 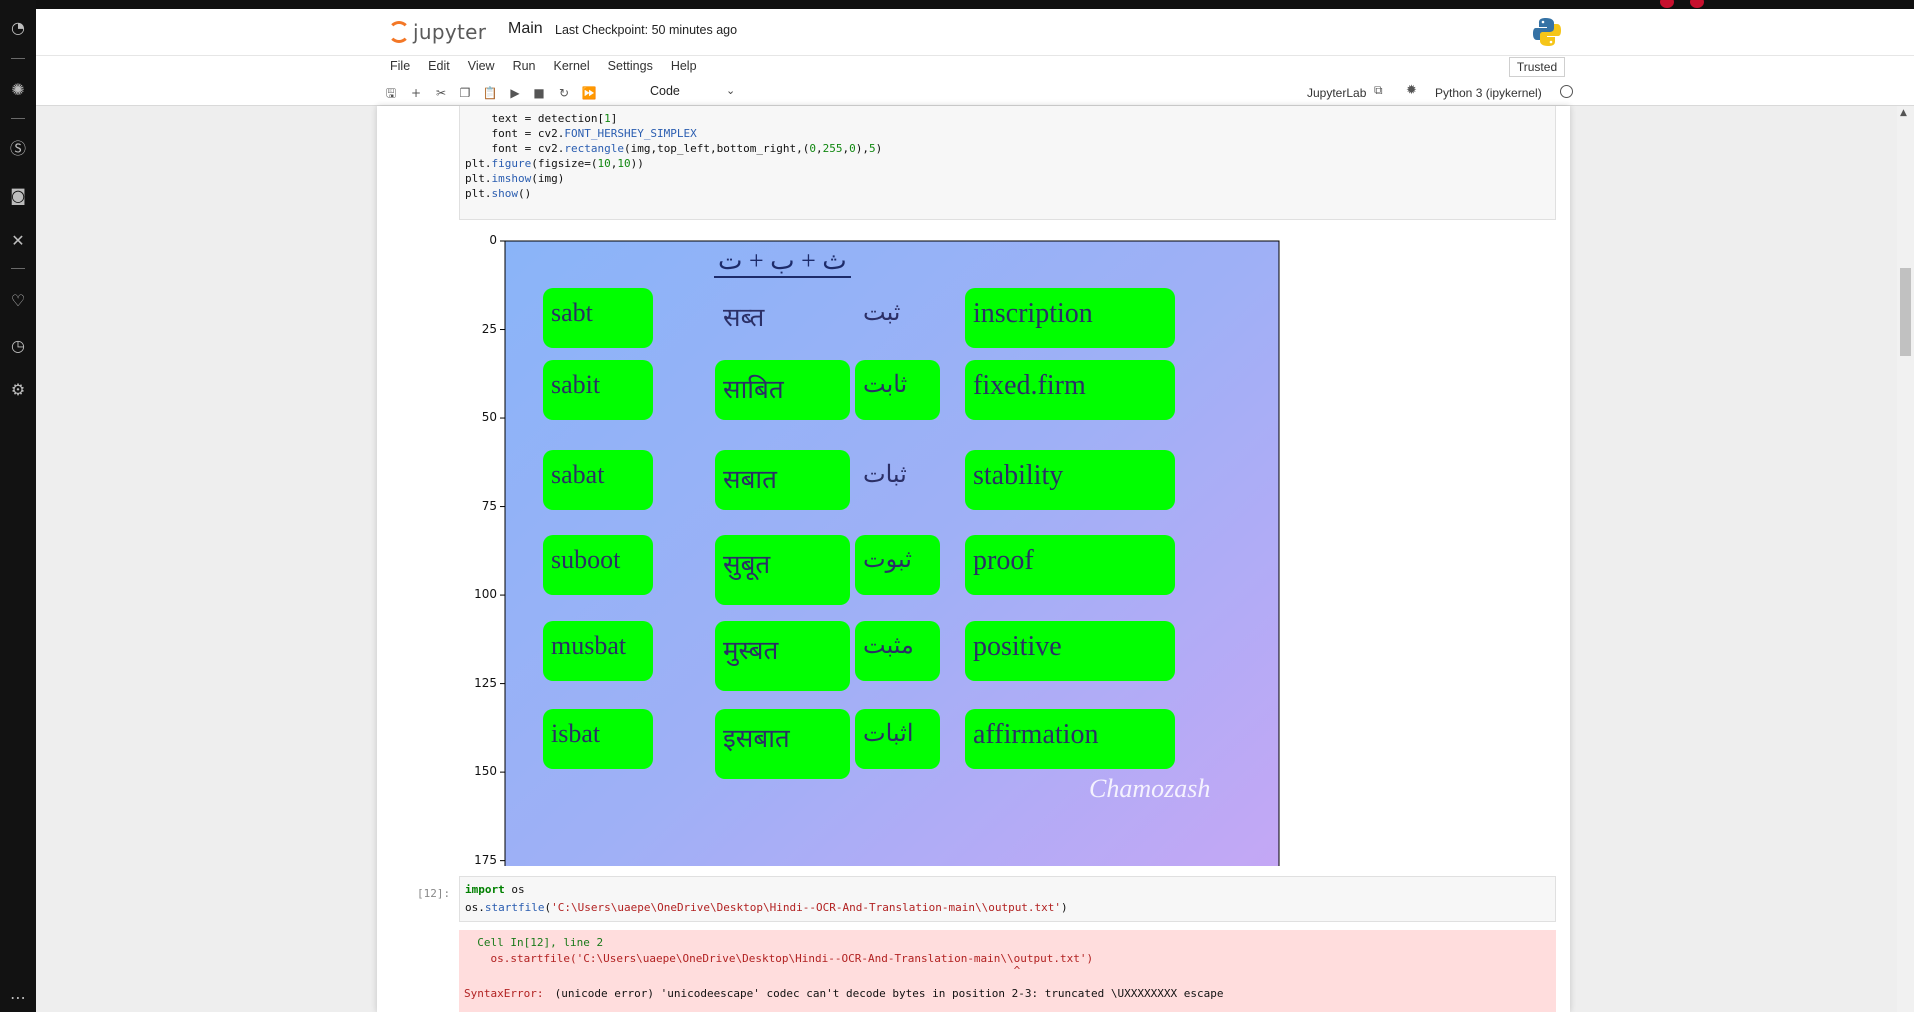 I want to click on instagram-icon: ◙, so click(x=18, y=196).